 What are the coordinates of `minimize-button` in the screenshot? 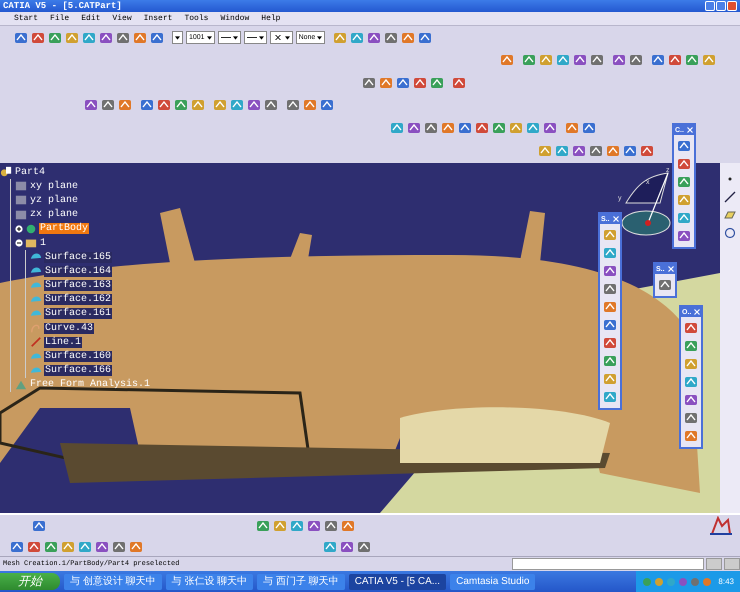 It's located at (710, 5).